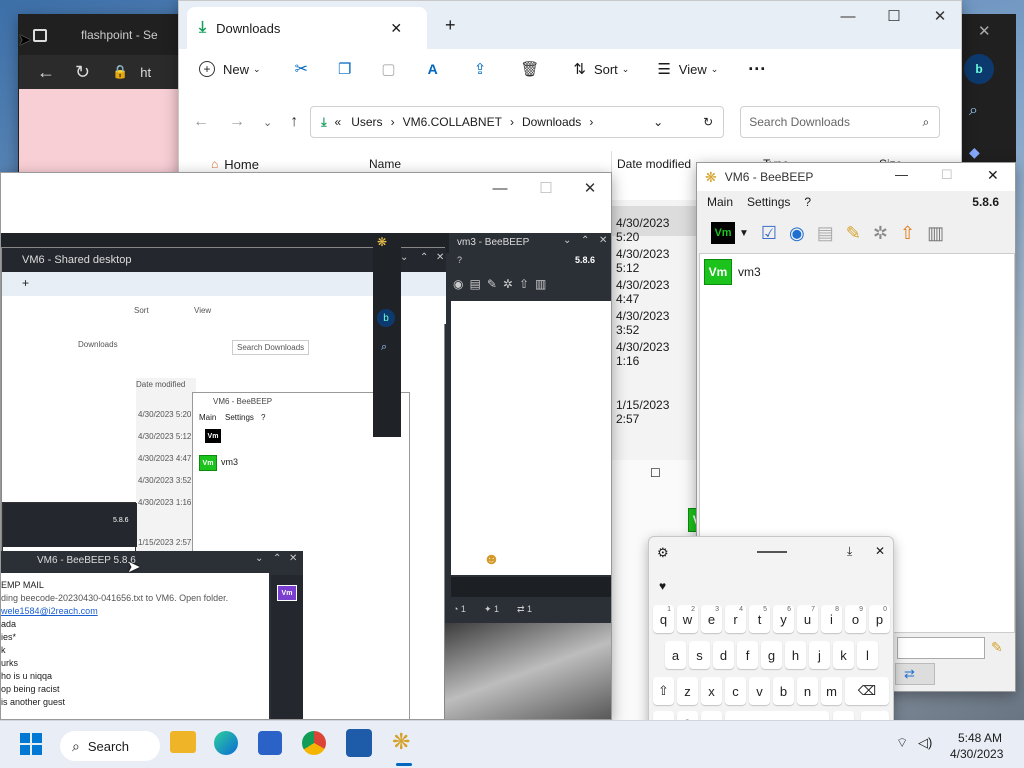  Describe the element at coordinates (663, 619) in the screenshot. I see `key-q: q1` at that location.